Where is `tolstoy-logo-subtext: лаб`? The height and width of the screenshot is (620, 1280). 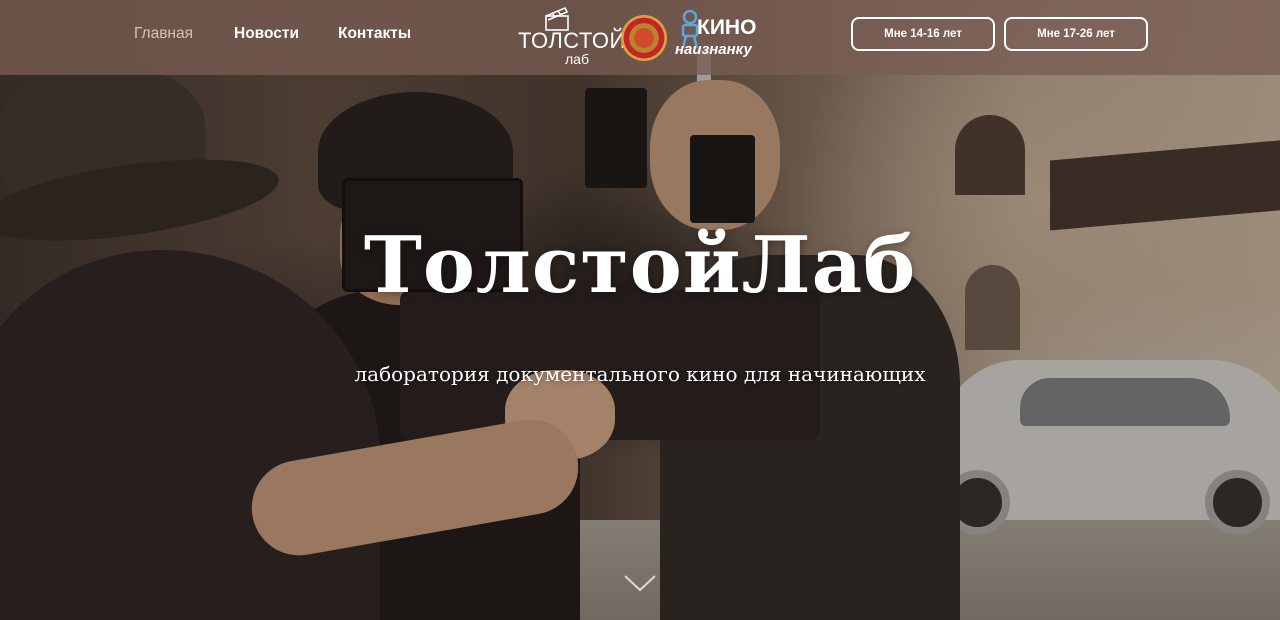
tolstoy-logo-subtext: лаб is located at coordinates (577, 59).